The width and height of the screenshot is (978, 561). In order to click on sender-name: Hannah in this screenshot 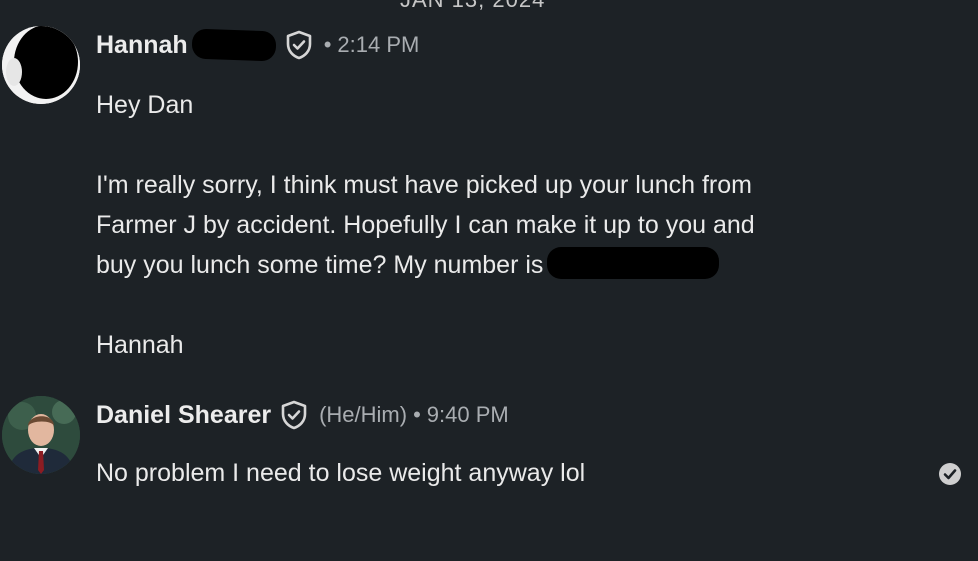, I will do `click(142, 45)`.